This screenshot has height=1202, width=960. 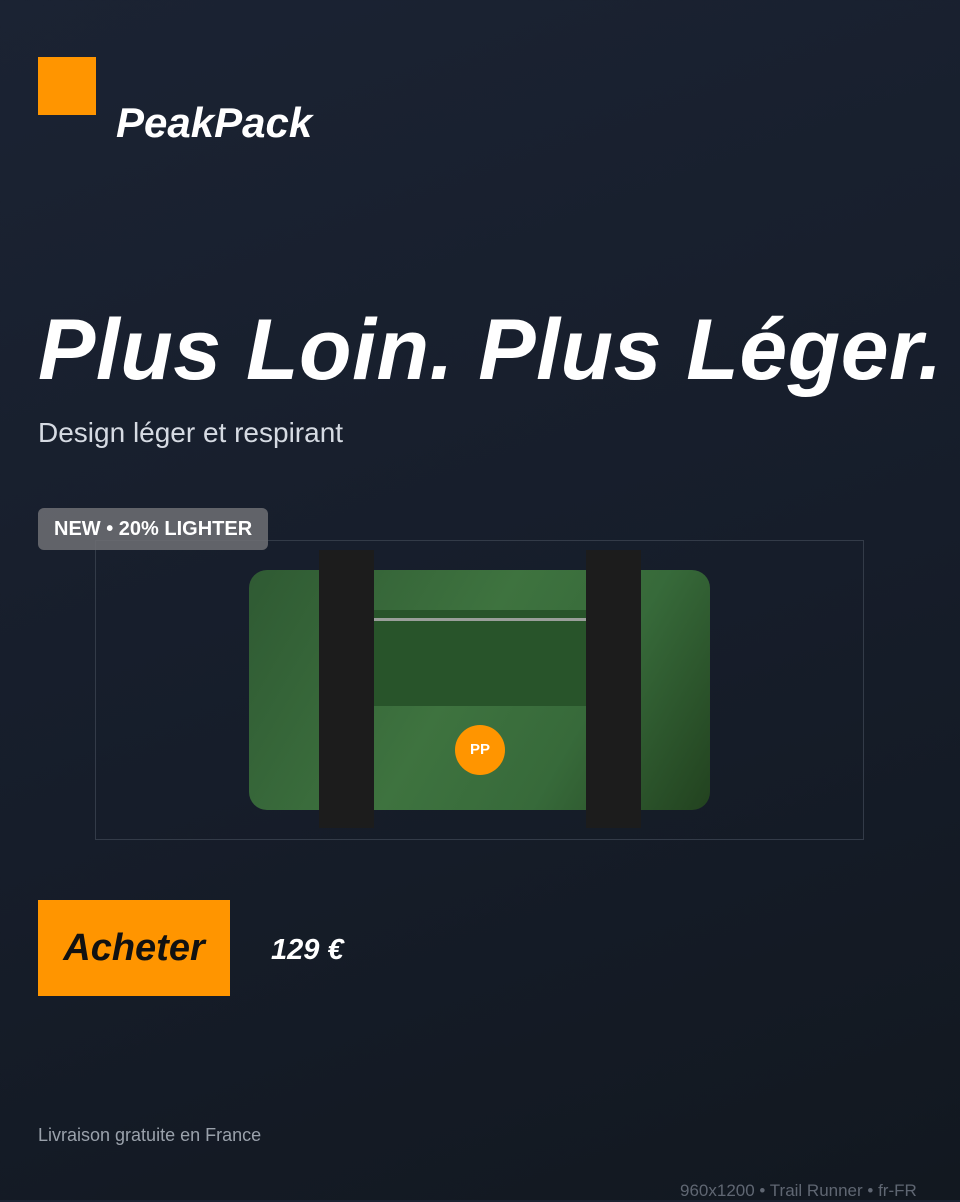 I want to click on ad-meta-caption: 960x1200 • Trail Runner • fr-FR, so click(x=798, y=1190).